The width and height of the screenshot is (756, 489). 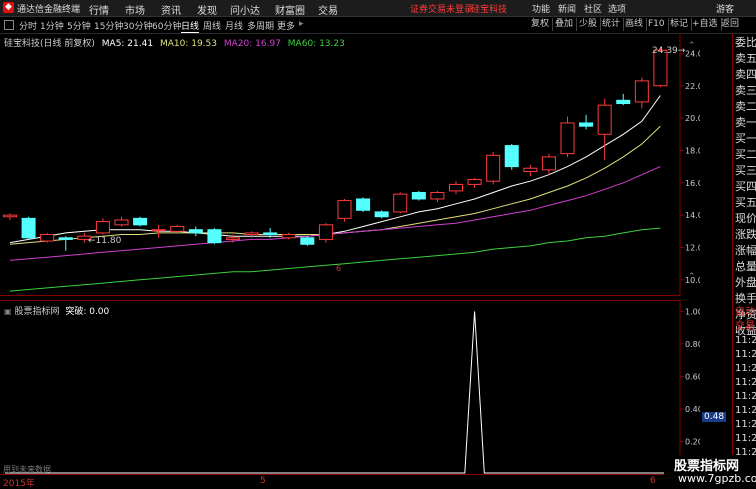 What do you see at coordinates (745, 58) in the screenshot?
I see `quote-panel-label: 卖五` at bounding box center [745, 58].